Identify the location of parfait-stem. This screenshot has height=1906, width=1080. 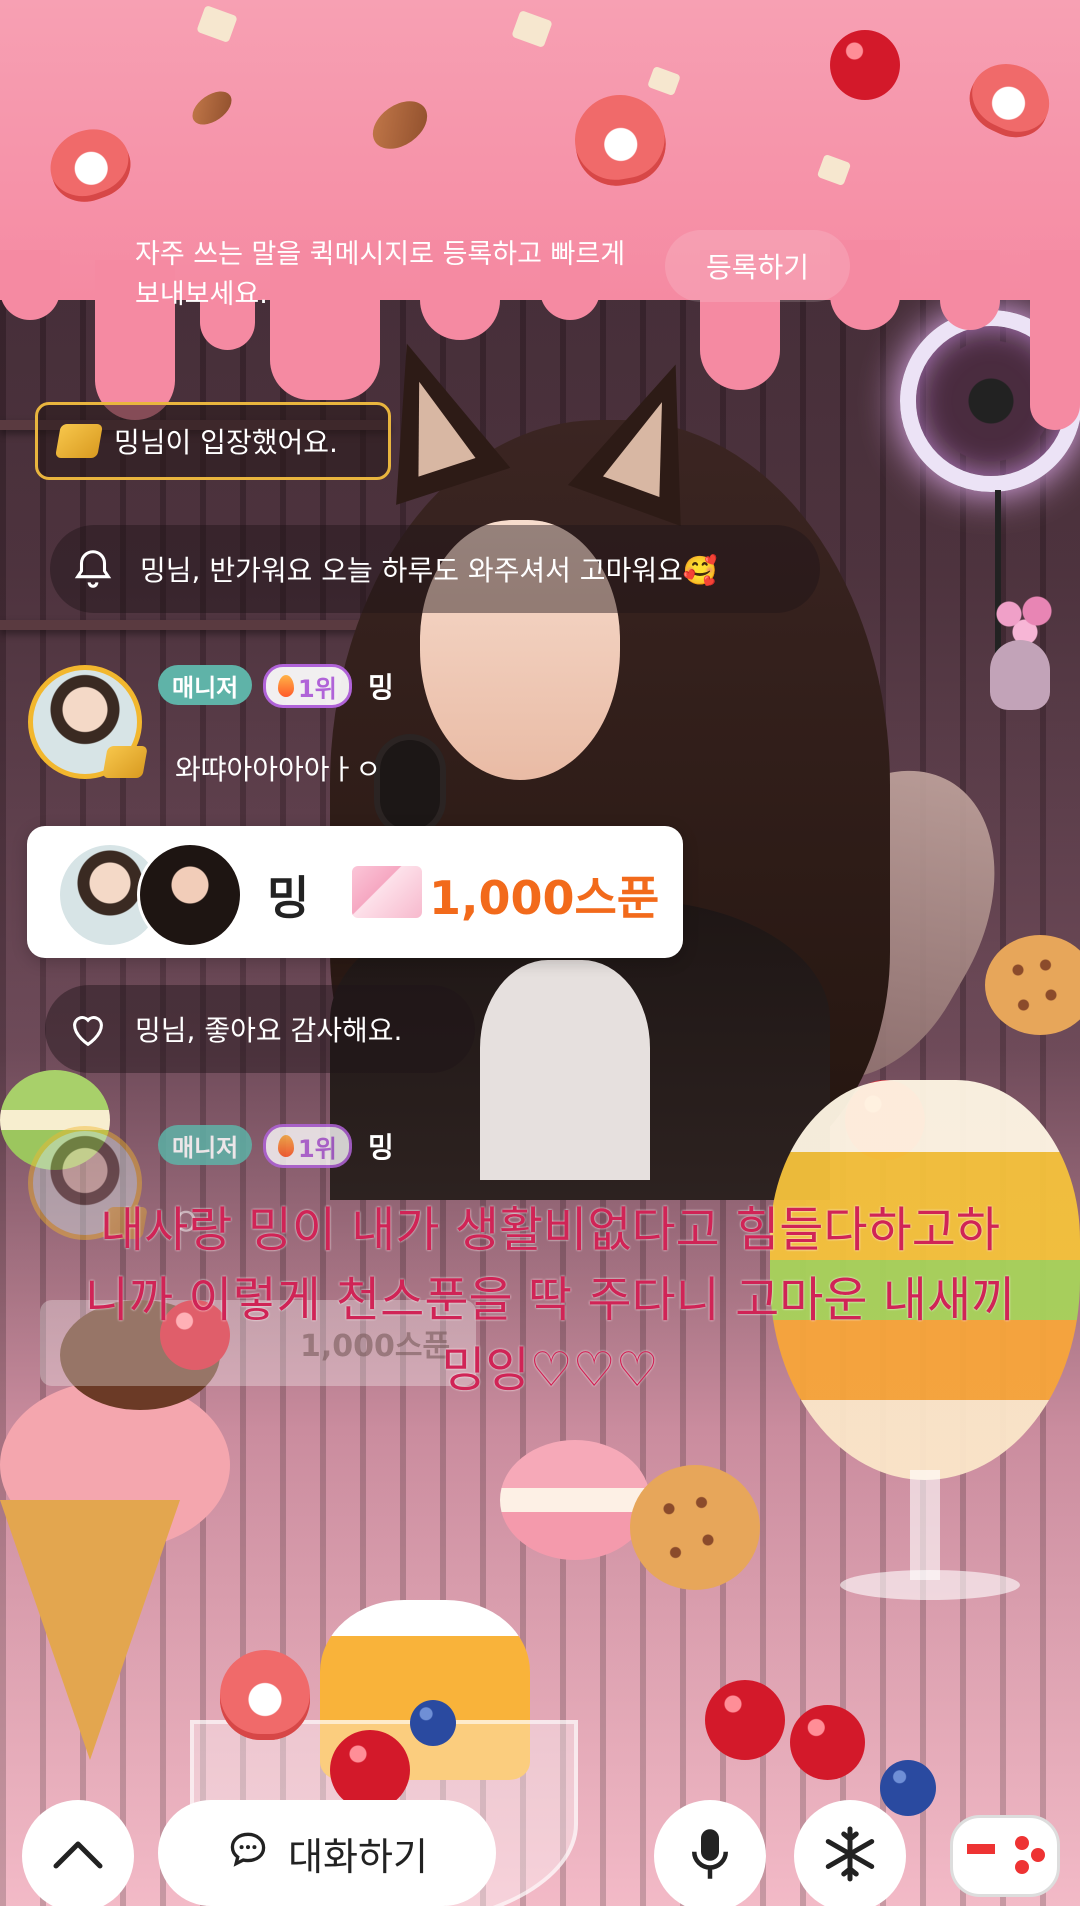
(925, 1525).